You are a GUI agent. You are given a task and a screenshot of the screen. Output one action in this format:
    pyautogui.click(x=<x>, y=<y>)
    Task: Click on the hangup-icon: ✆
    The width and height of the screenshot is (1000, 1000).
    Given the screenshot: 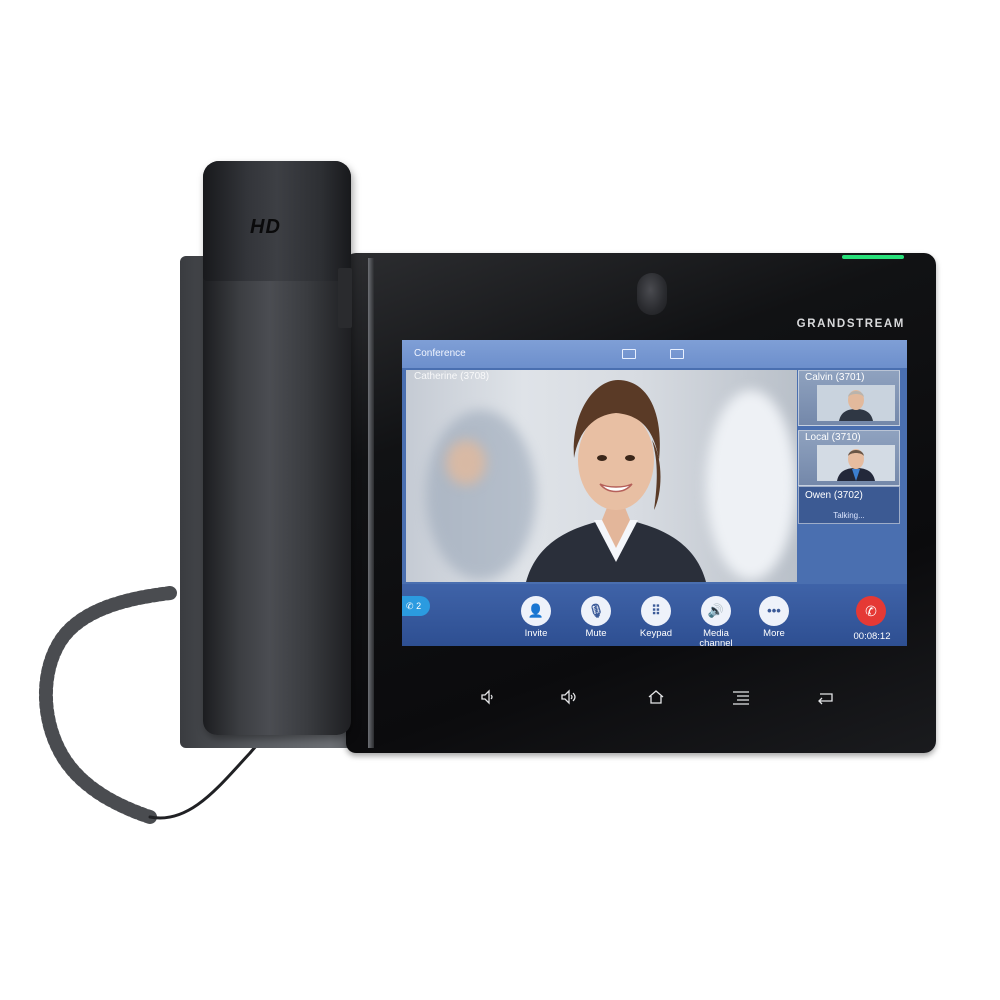 What is the action you would take?
    pyautogui.click(x=871, y=611)
    